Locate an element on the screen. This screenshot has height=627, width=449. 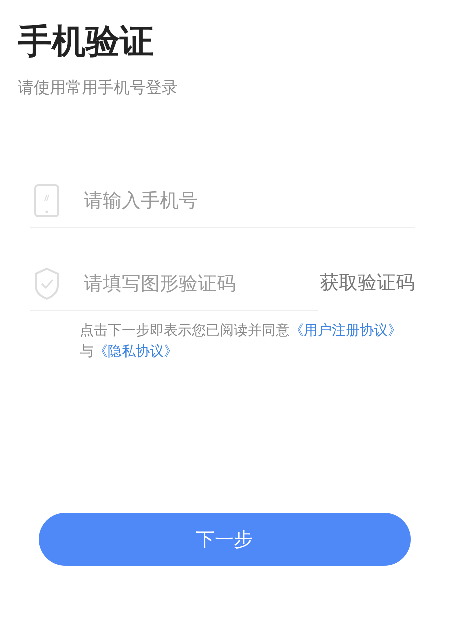
phone-icon is located at coordinates (47, 201).